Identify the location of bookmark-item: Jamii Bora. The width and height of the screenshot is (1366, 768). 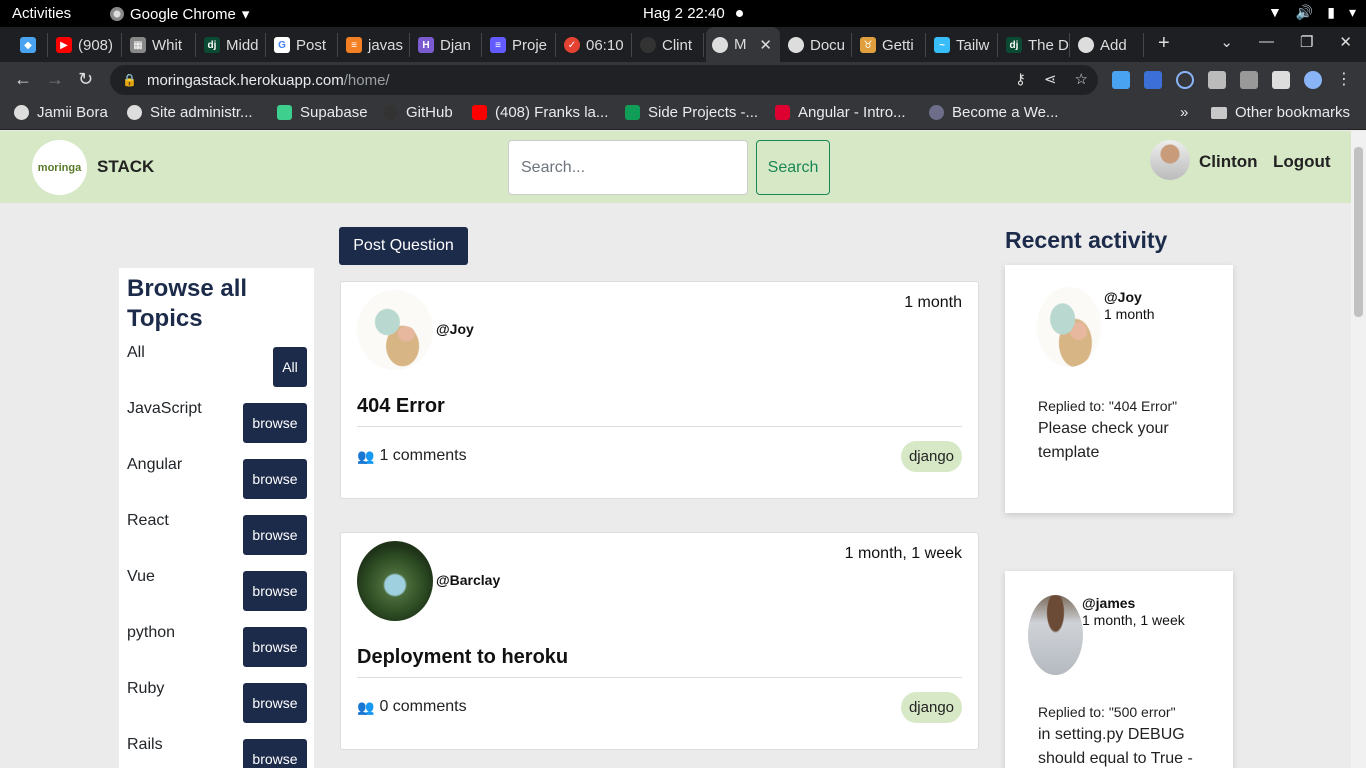
(61, 112).